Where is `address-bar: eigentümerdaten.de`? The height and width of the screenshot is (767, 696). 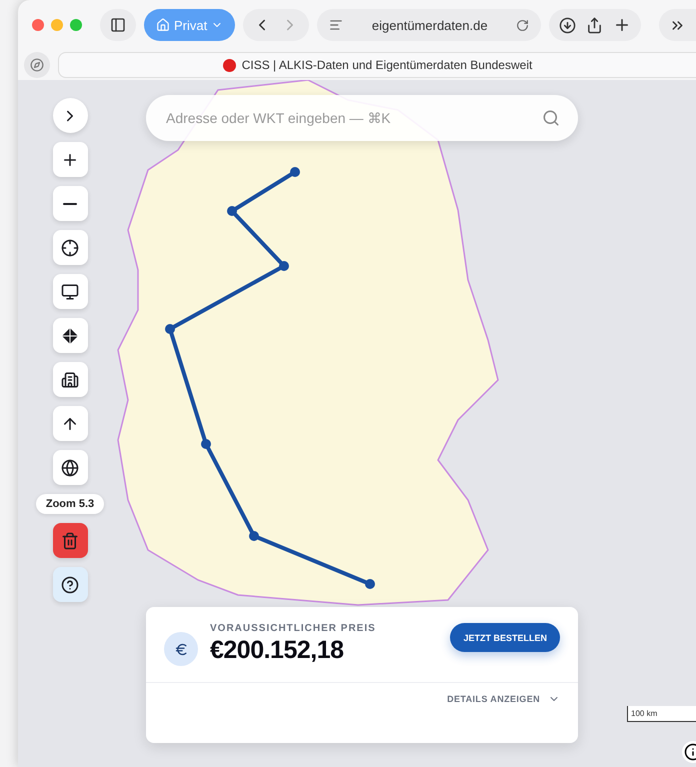 address-bar: eigentümerdaten.de is located at coordinates (429, 25).